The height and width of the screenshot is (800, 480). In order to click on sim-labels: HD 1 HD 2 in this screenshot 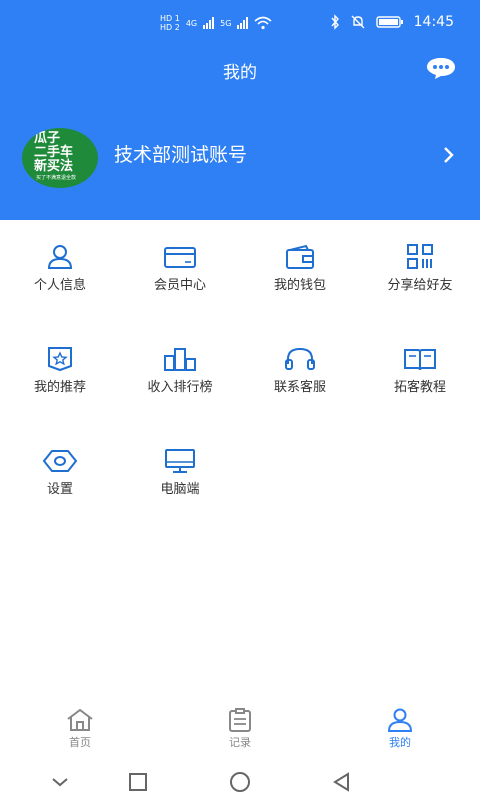, I will do `click(170, 23)`.